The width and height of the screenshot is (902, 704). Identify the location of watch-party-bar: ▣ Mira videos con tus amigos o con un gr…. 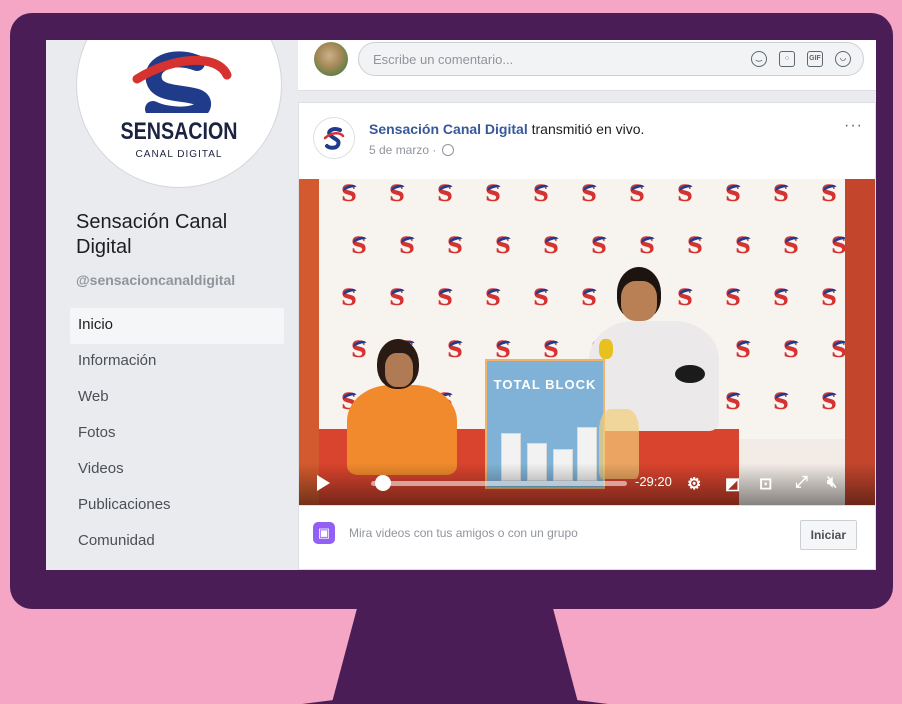
(587, 537).